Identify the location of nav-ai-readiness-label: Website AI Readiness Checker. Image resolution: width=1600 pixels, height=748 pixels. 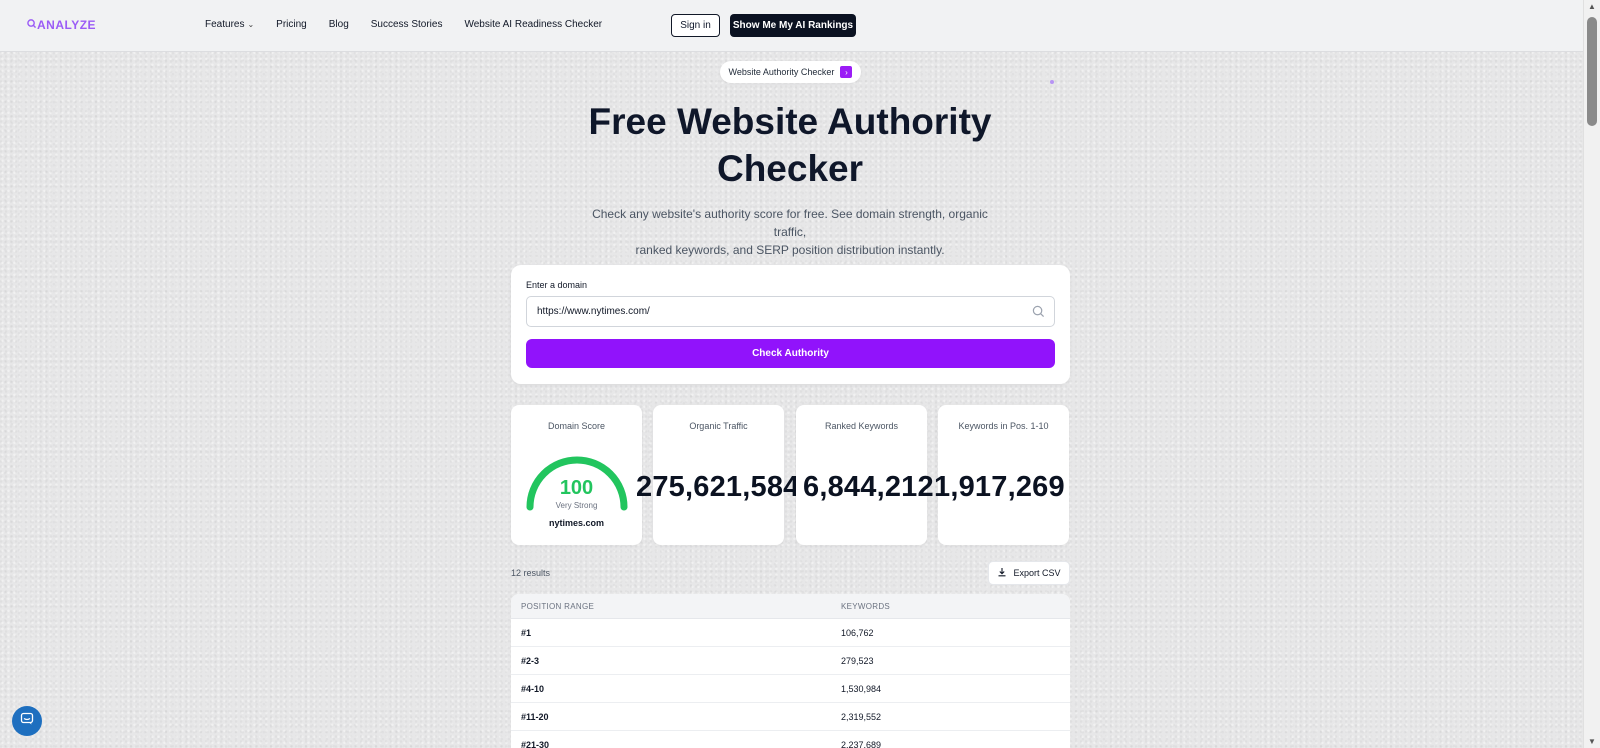
(533, 24).